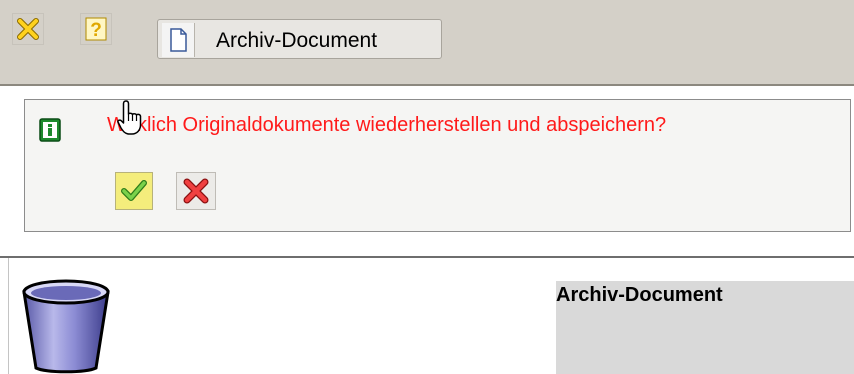  I want to click on hand-cursor-icon, so click(129, 117).